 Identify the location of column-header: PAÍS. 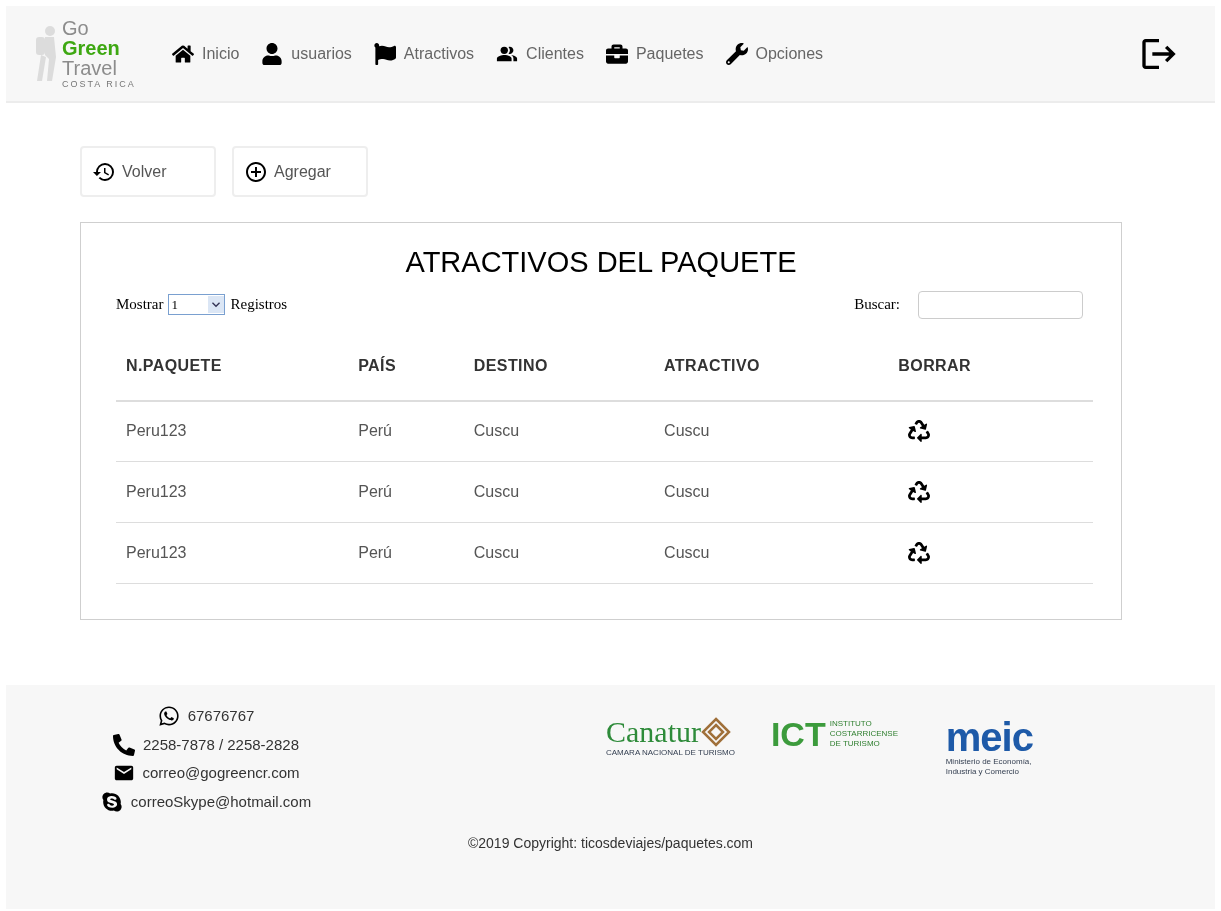
(406, 377).